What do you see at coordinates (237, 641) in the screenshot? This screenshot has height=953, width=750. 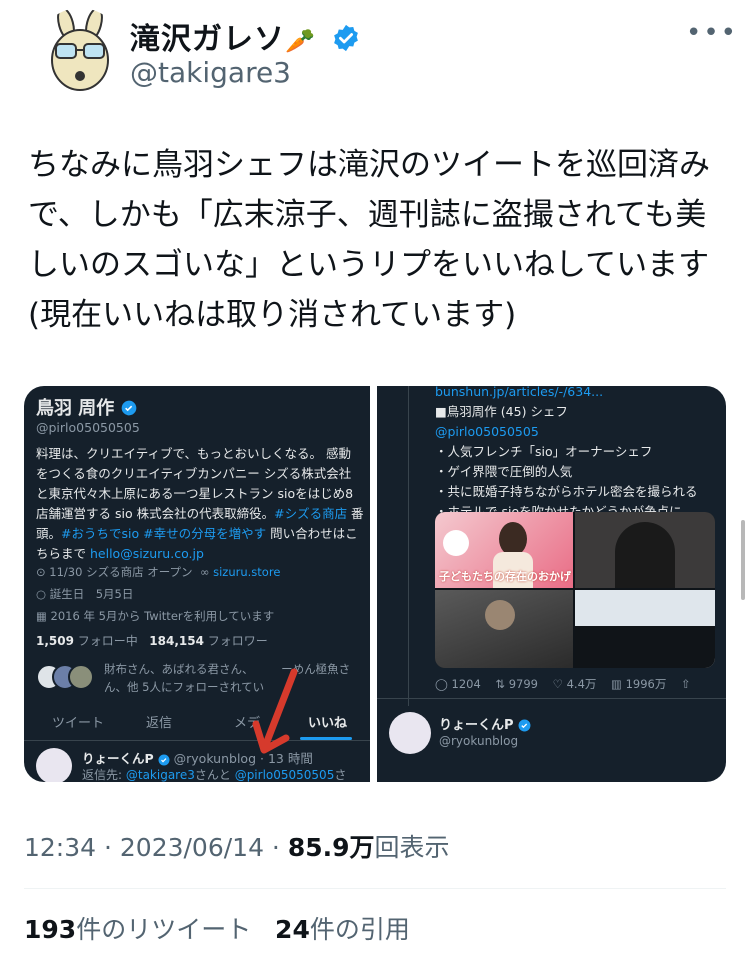 I see `followers-label: フォロワー` at bounding box center [237, 641].